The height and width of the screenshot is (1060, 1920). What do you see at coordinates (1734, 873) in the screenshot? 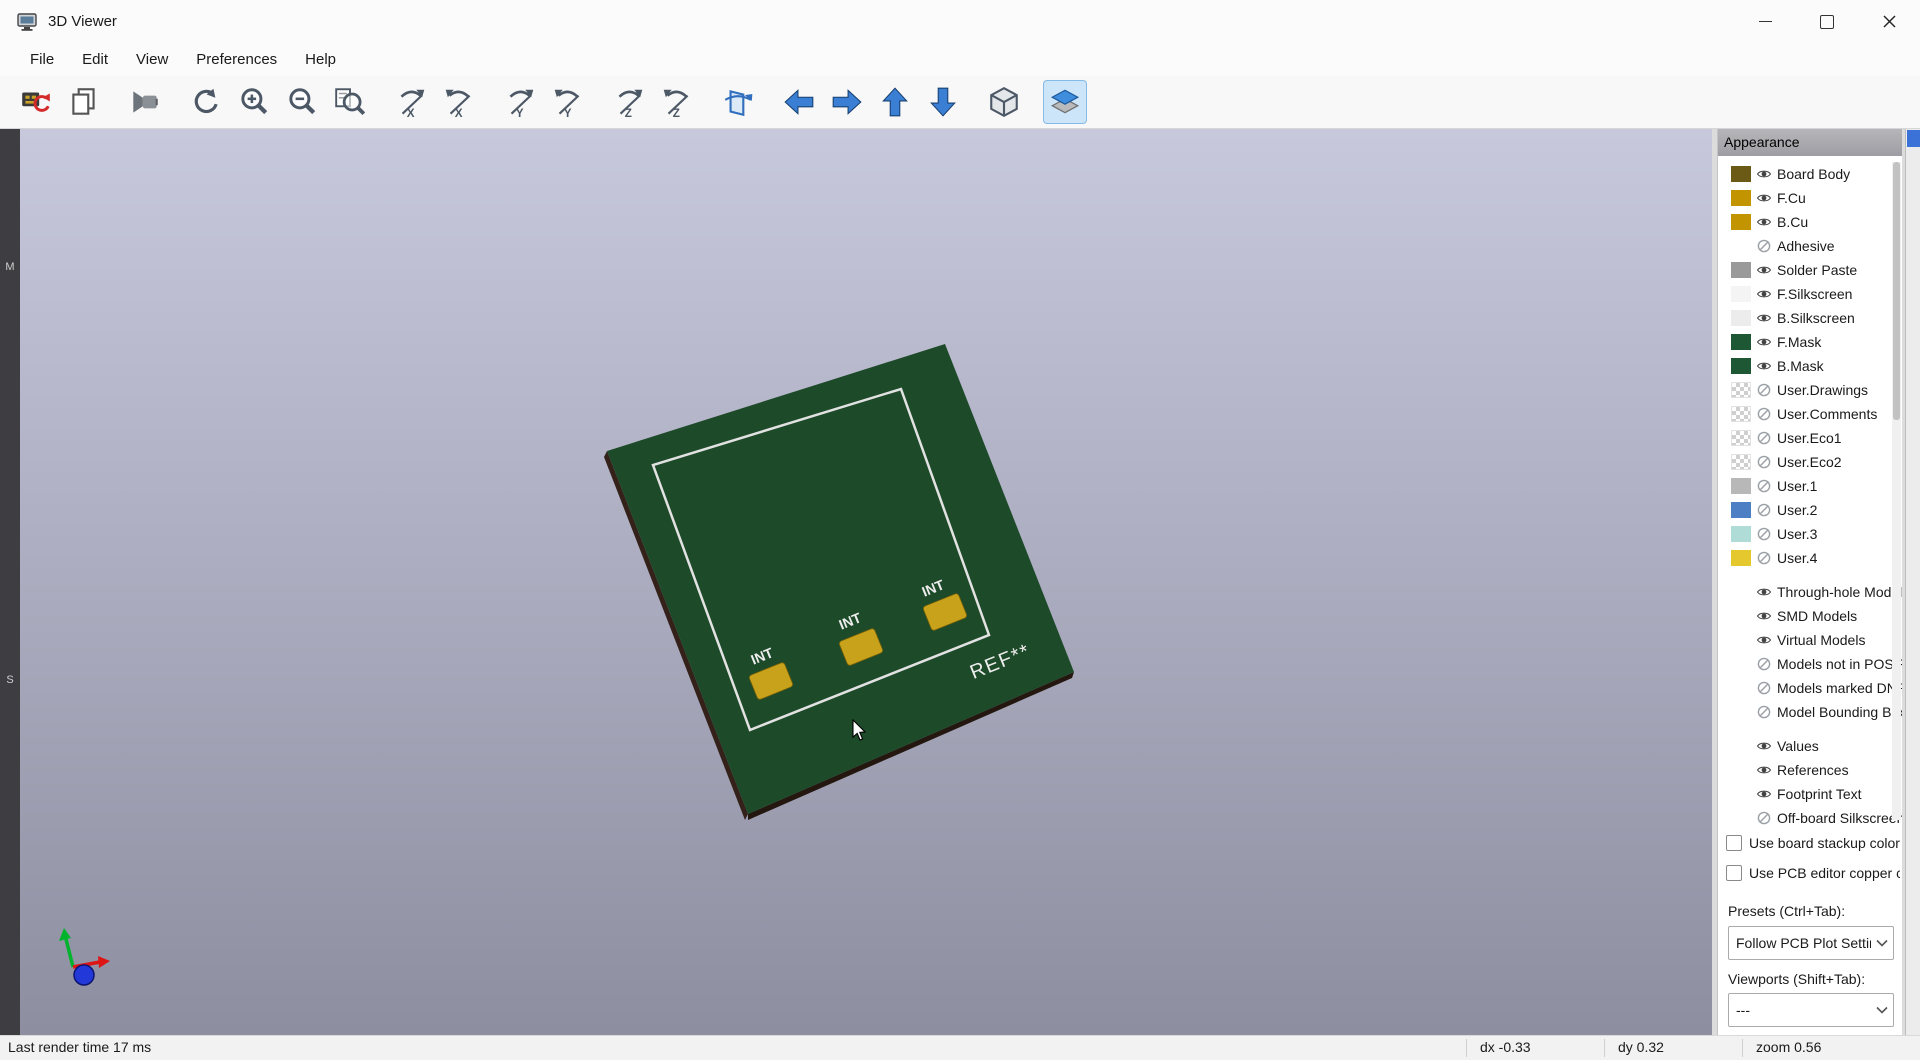
I see `checkbox-pcb-copper` at bounding box center [1734, 873].